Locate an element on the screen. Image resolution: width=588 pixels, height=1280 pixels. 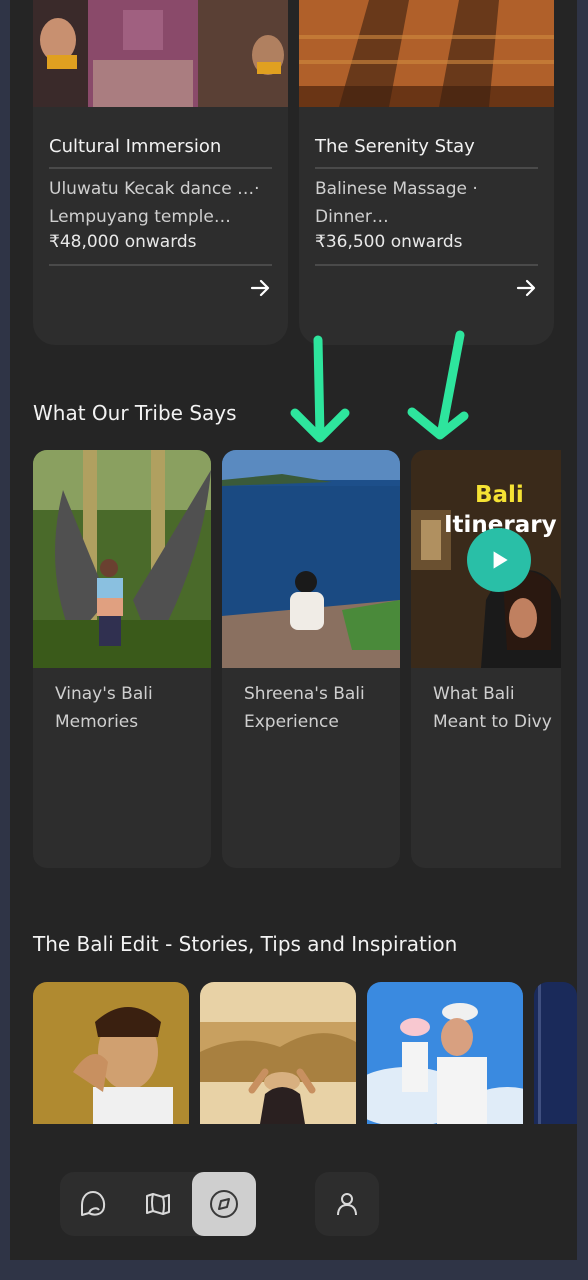
chat-icon is located at coordinates (93, 1203).